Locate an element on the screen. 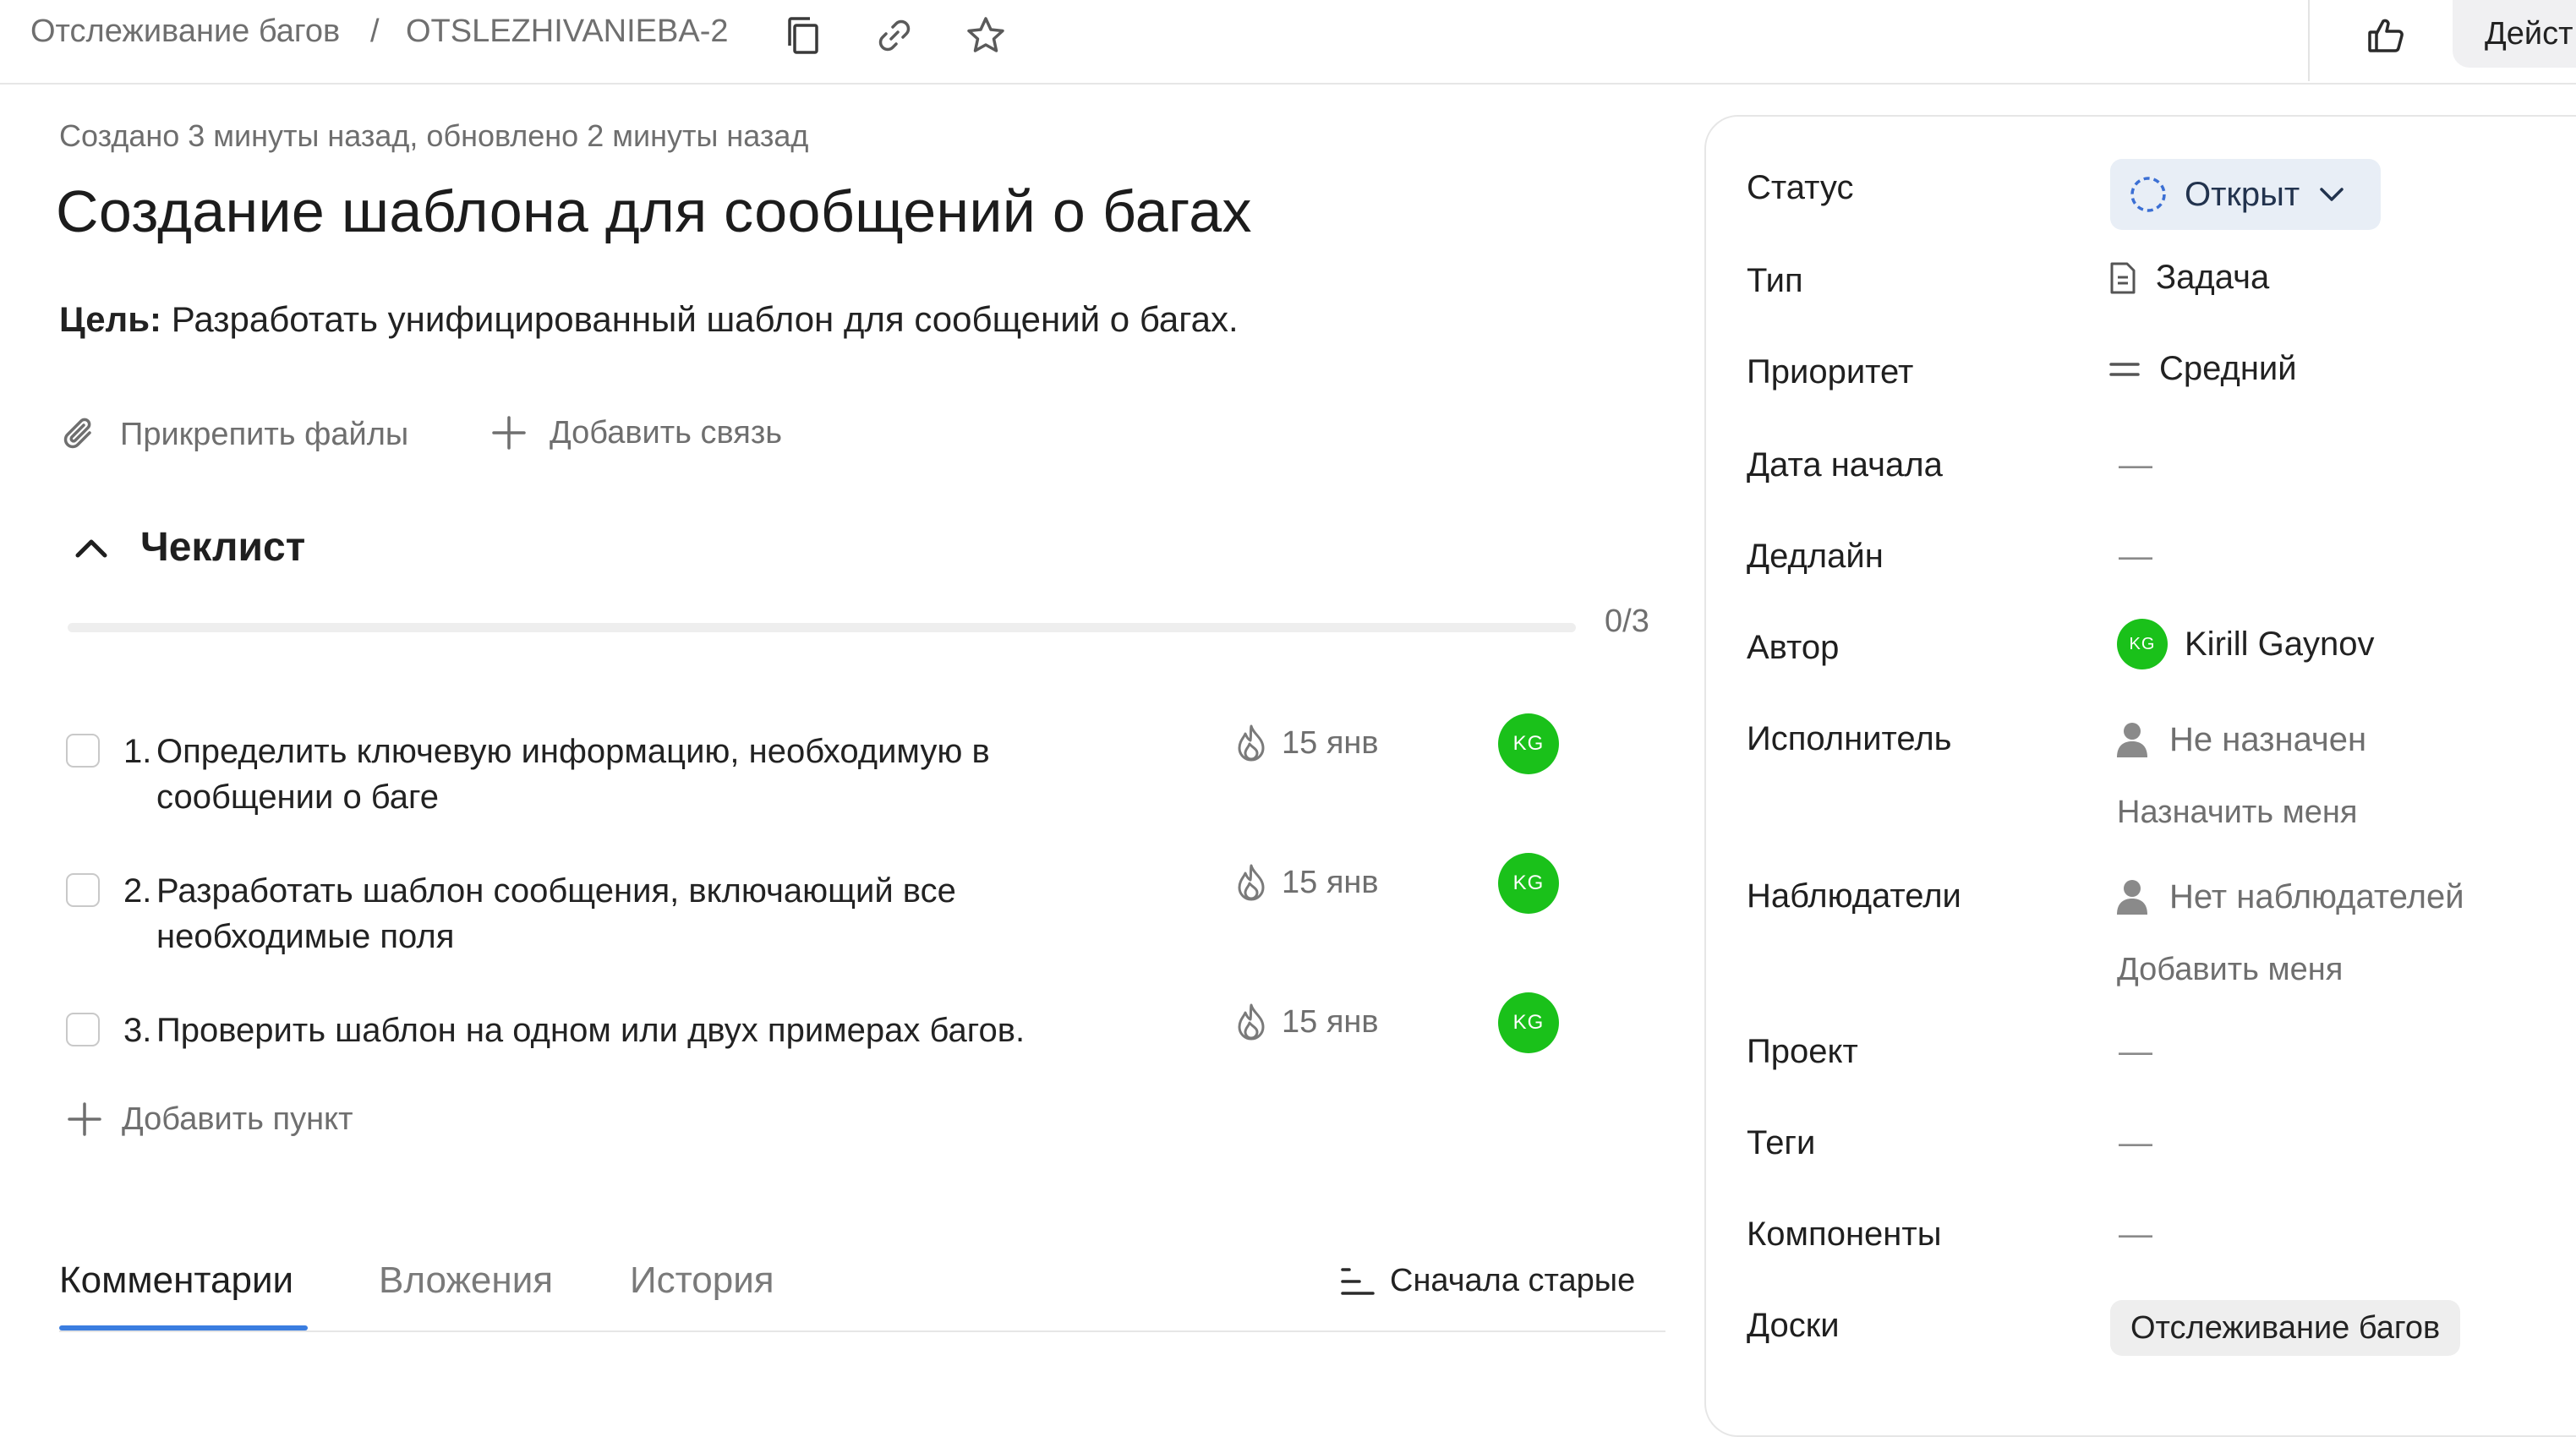  thumbs-up-icon is located at coordinates (2386, 35).